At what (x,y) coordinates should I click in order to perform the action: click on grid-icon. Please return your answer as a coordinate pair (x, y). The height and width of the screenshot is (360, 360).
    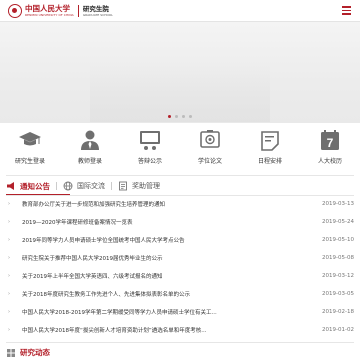
    Looking at the image, I should click on (11, 352).